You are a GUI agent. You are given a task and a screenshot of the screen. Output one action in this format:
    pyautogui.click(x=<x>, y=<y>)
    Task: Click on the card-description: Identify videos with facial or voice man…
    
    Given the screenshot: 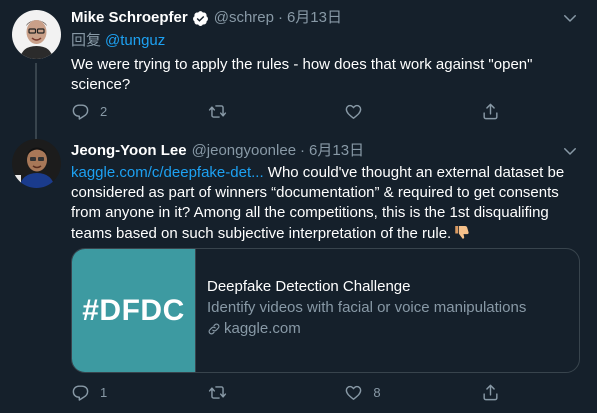 What is the action you would take?
    pyautogui.click(x=367, y=307)
    